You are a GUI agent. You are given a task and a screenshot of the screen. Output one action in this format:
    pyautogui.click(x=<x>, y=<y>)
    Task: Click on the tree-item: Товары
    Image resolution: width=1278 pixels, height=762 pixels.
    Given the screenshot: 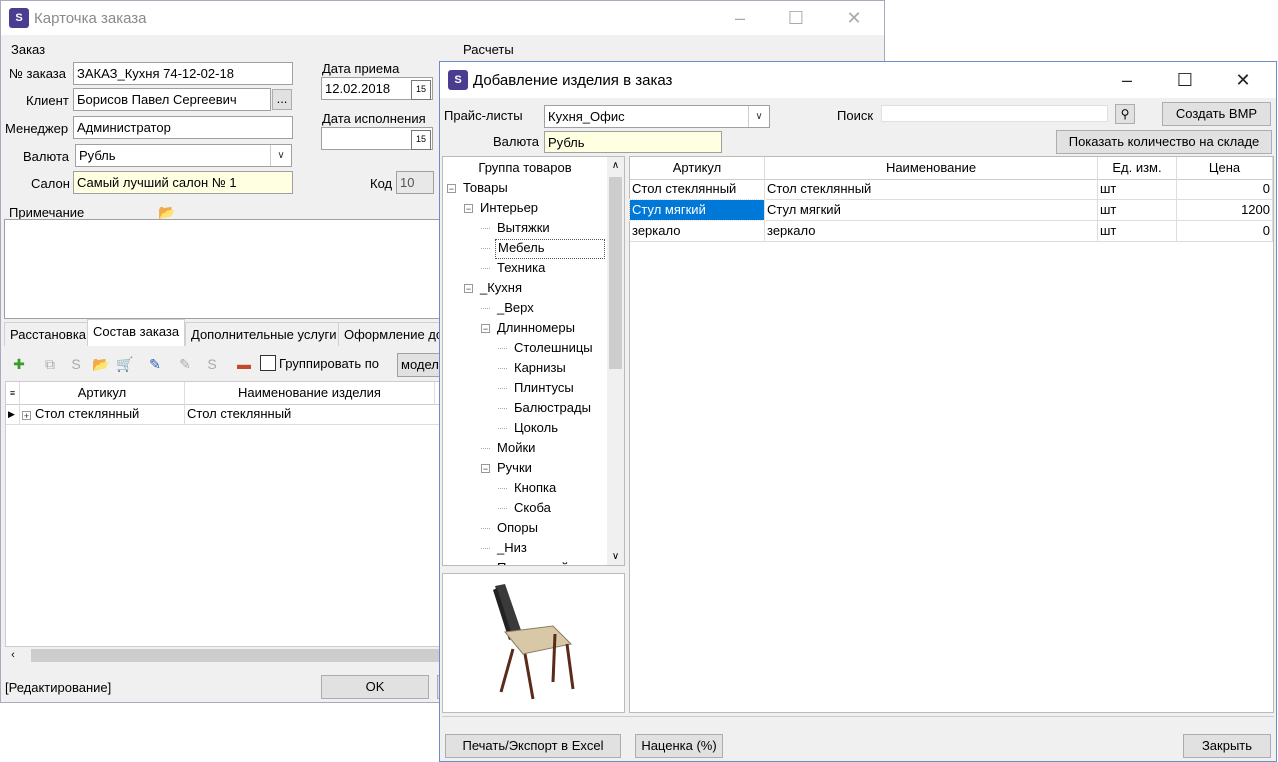 What is the action you would take?
    pyautogui.click(x=485, y=188)
    